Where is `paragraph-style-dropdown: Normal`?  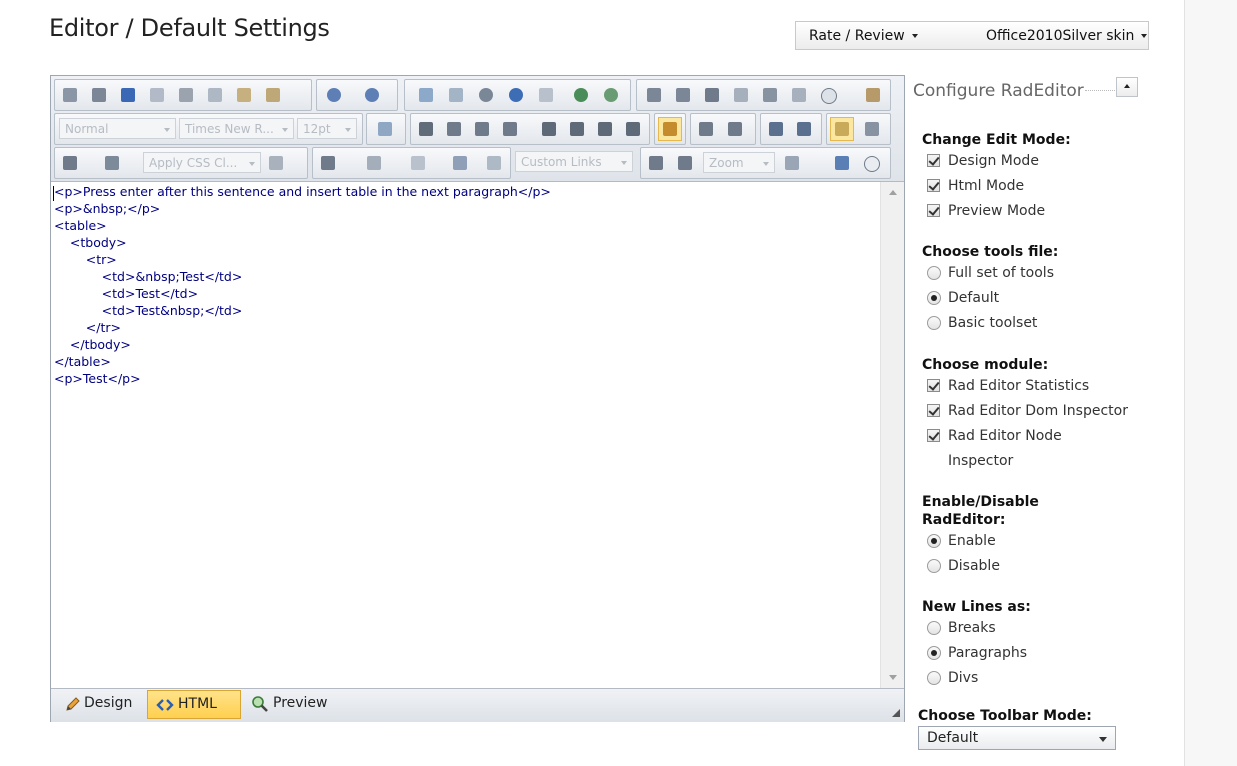 paragraph-style-dropdown: Normal is located at coordinates (117, 128).